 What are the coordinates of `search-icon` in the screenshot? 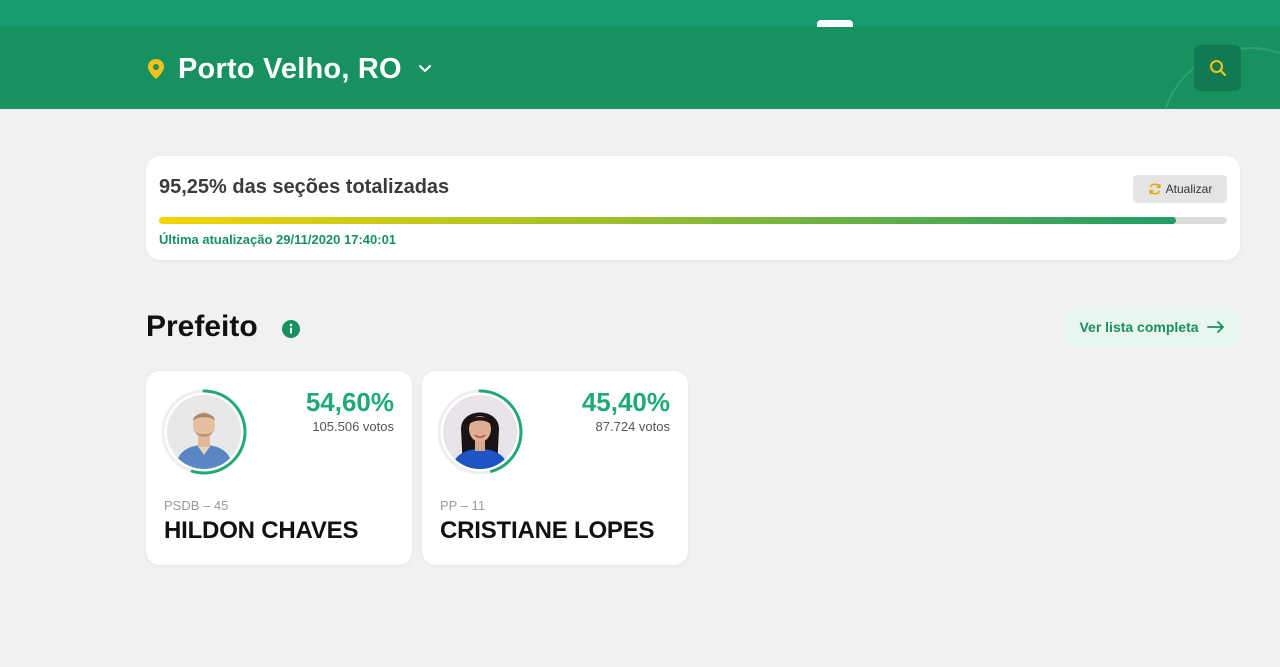 It's located at (1217, 68).